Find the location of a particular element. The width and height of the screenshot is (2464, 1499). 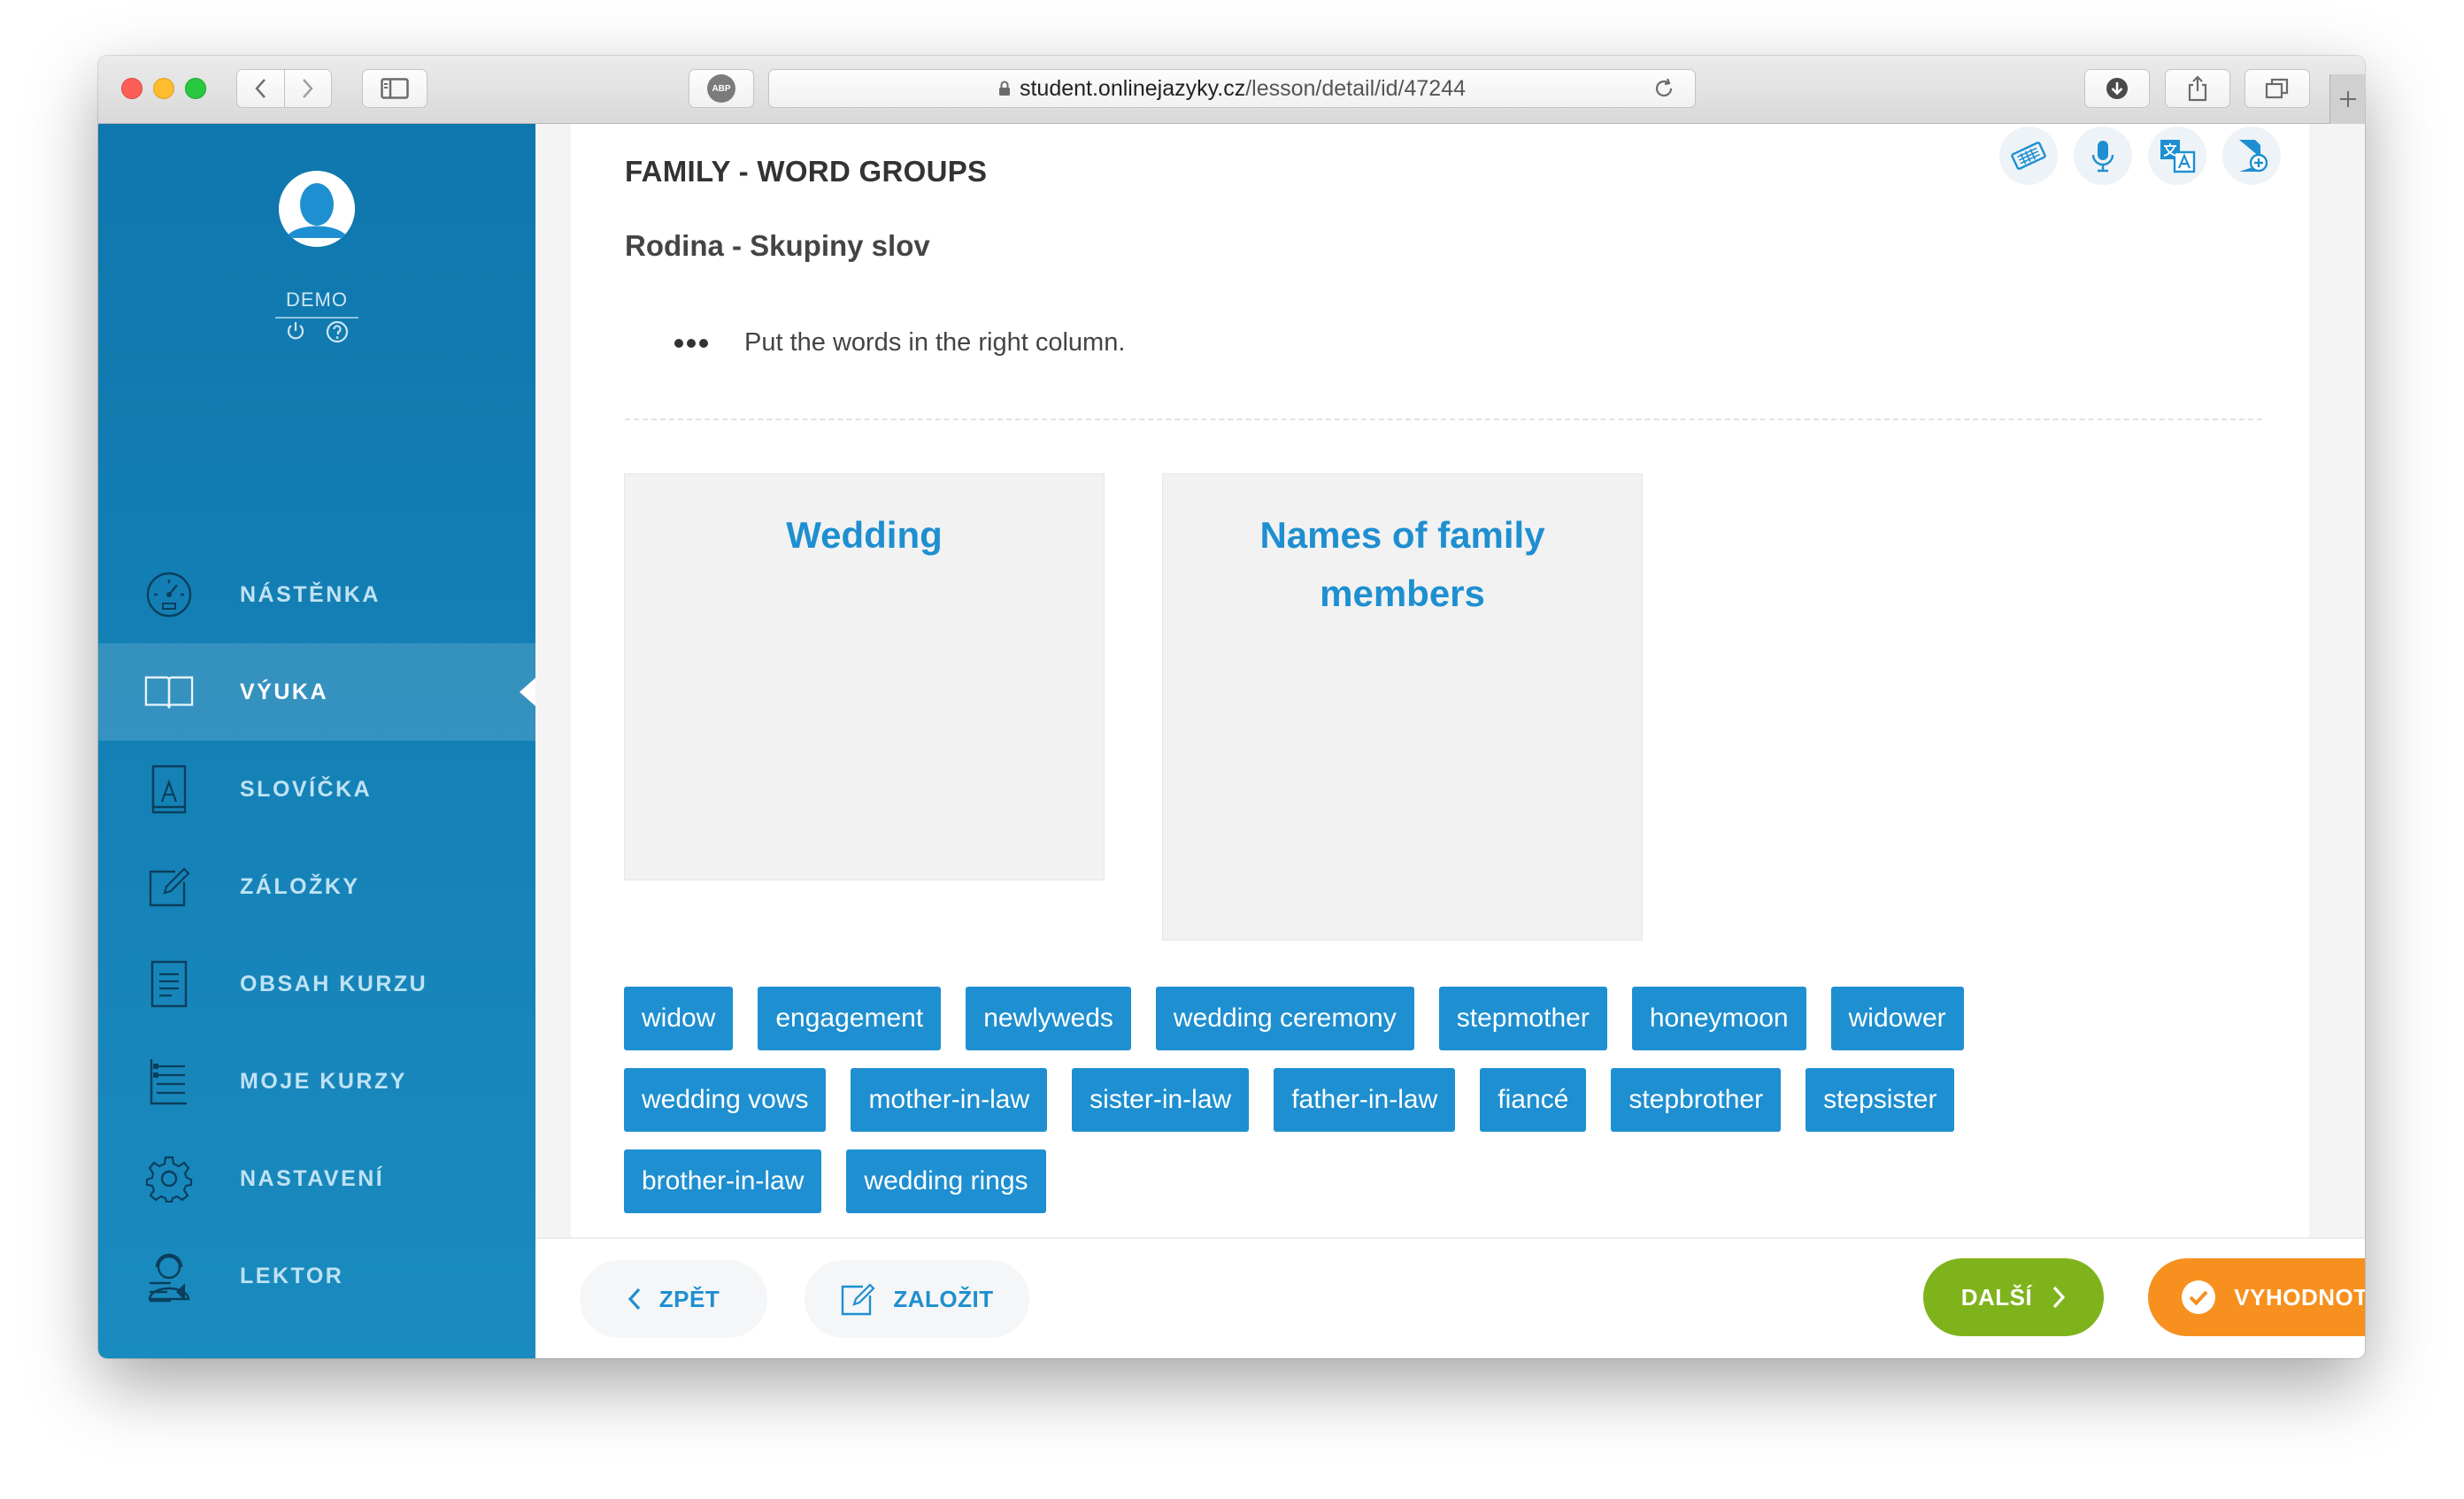

tabs-icon is located at coordinates (2277, 88).